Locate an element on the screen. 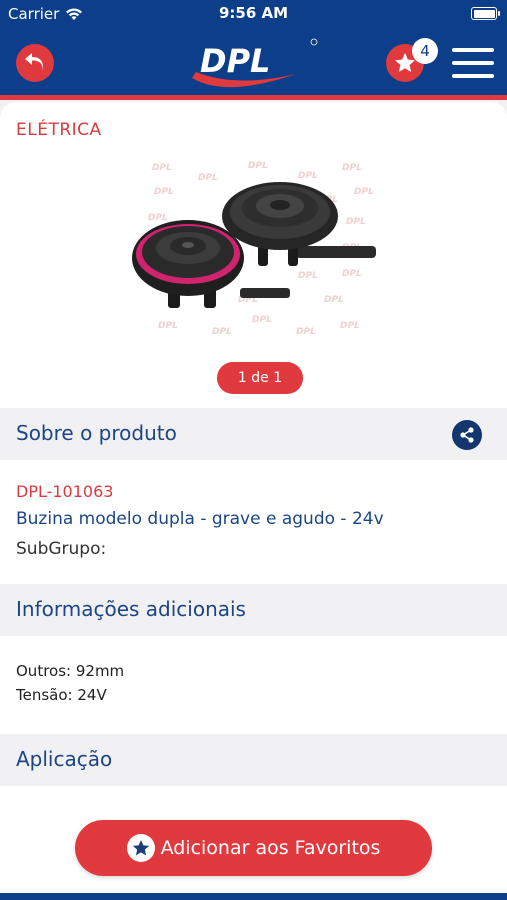  about-section-header: Sobre o produto is located at coordinates (253, 434).